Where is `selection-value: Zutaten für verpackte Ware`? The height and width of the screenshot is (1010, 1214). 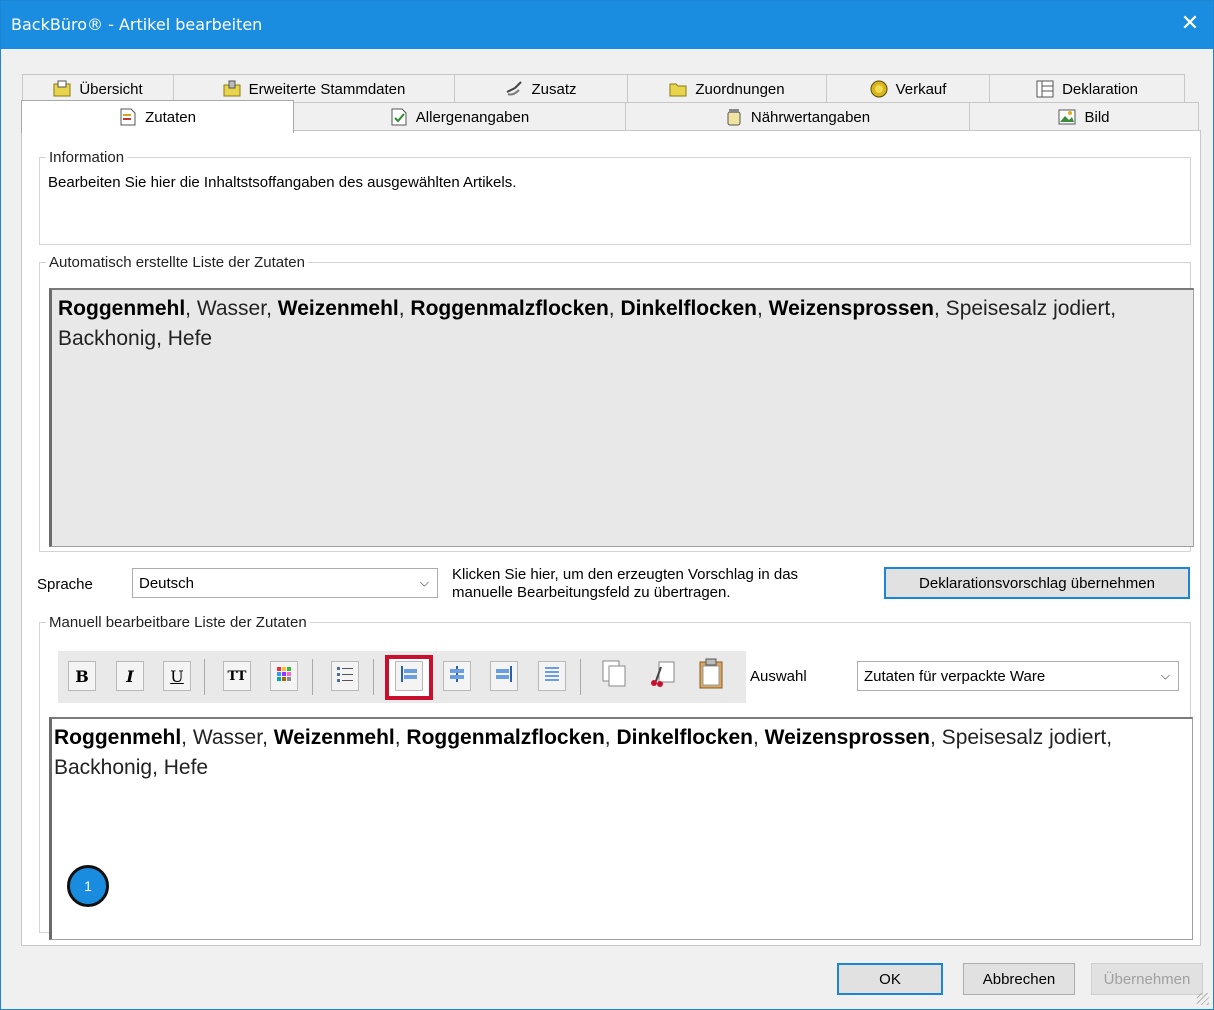 selection-value: Zutaten für verpackte Ware is located at coordinates (955, 676).